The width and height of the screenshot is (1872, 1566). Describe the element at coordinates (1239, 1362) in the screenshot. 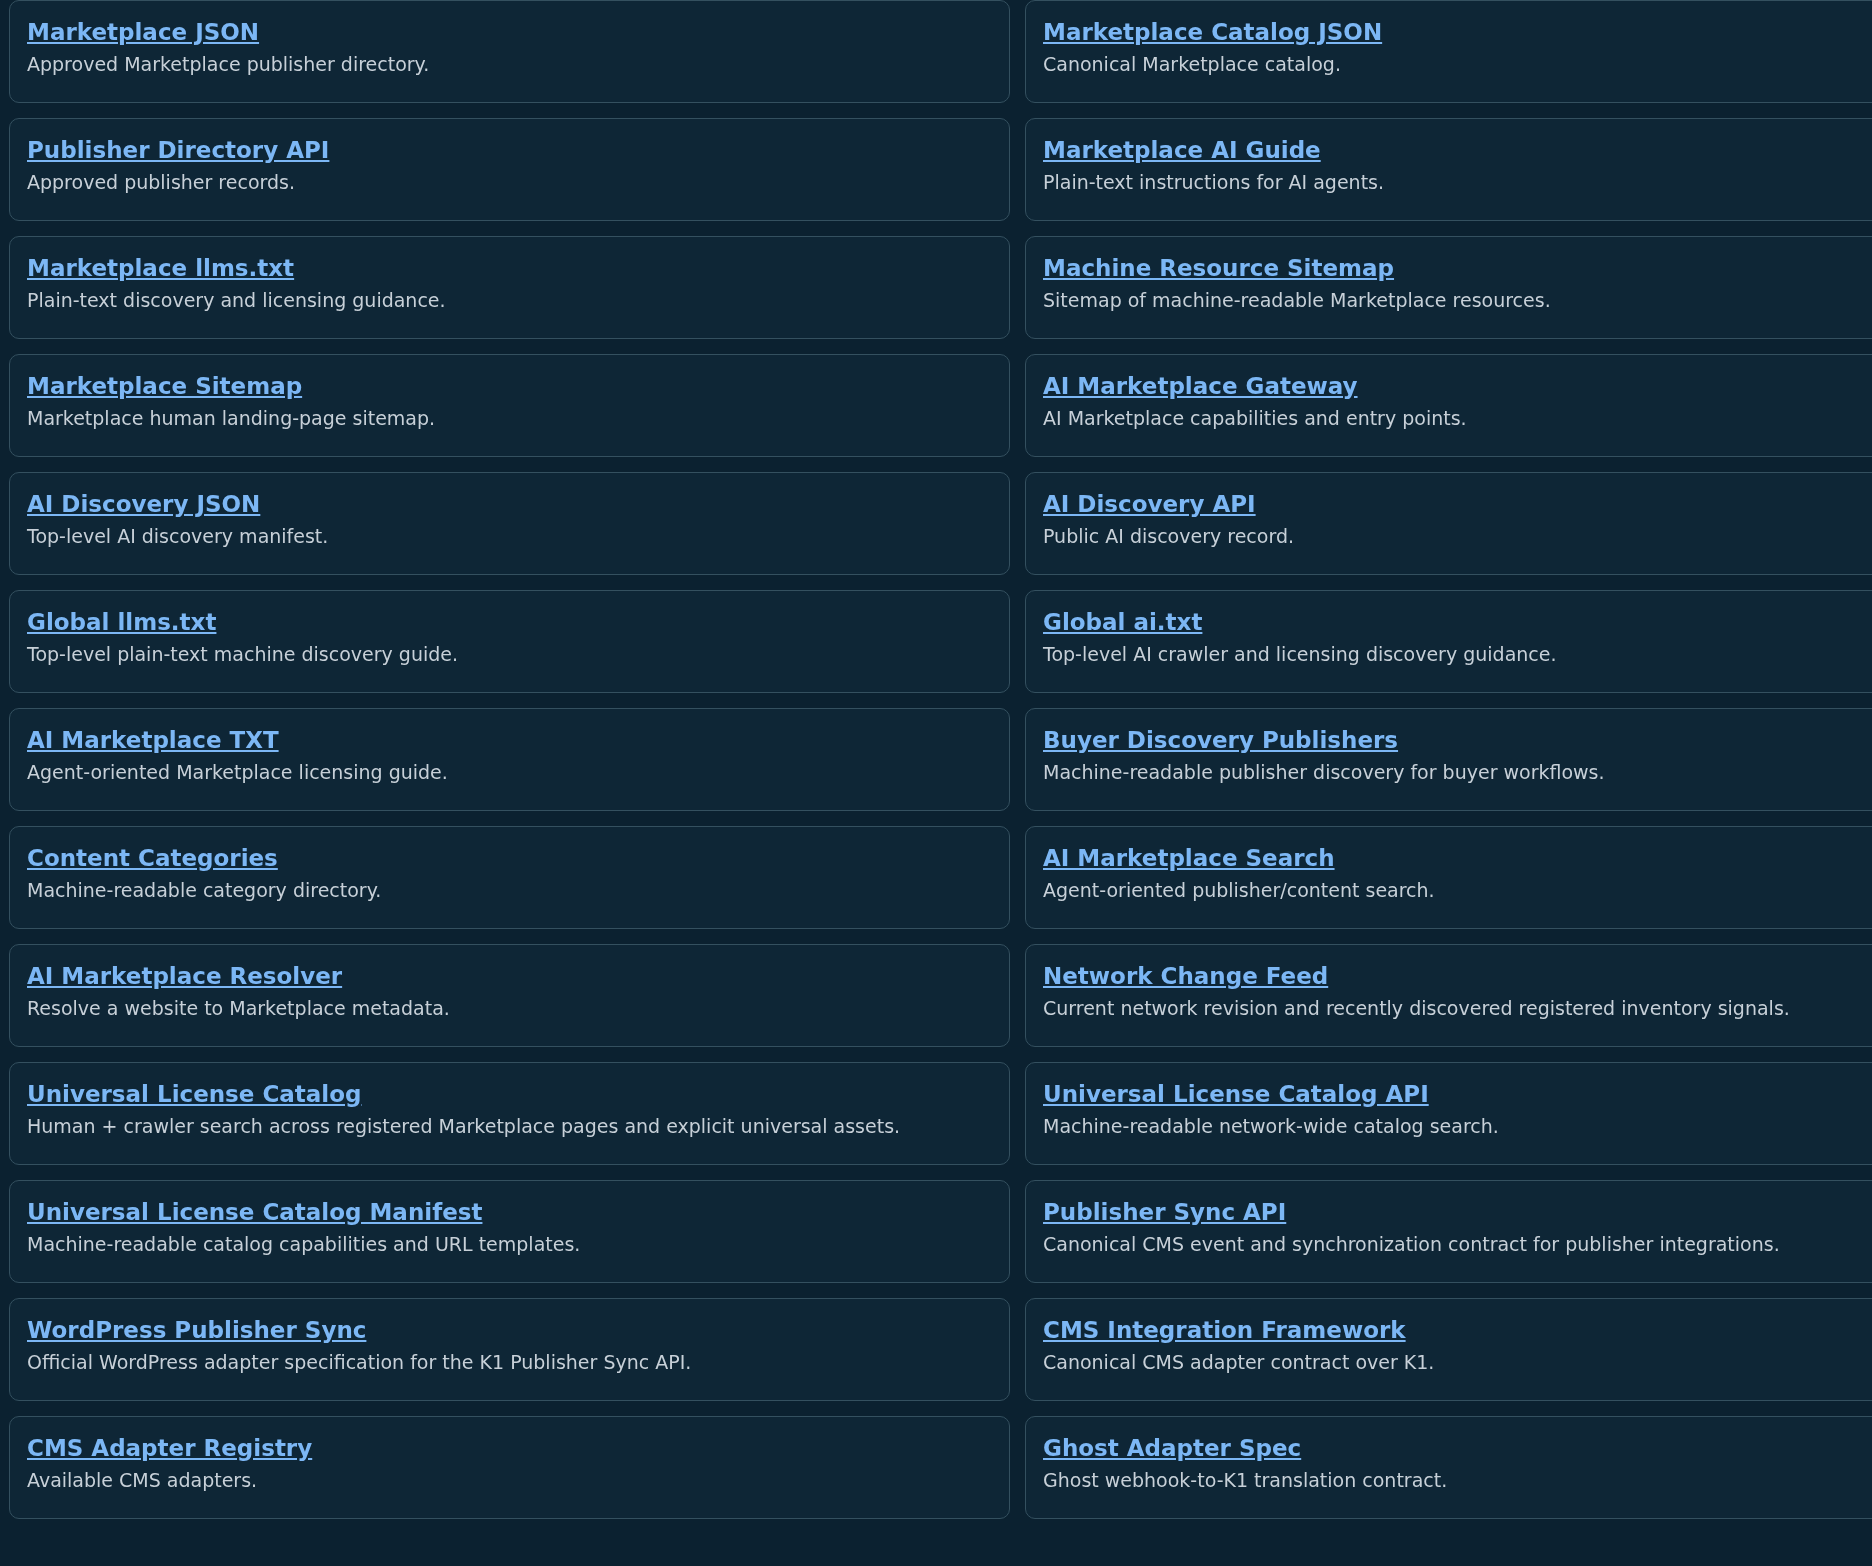

I see `resource-description: Canonical CMS adapter contract over K1.` at that location.